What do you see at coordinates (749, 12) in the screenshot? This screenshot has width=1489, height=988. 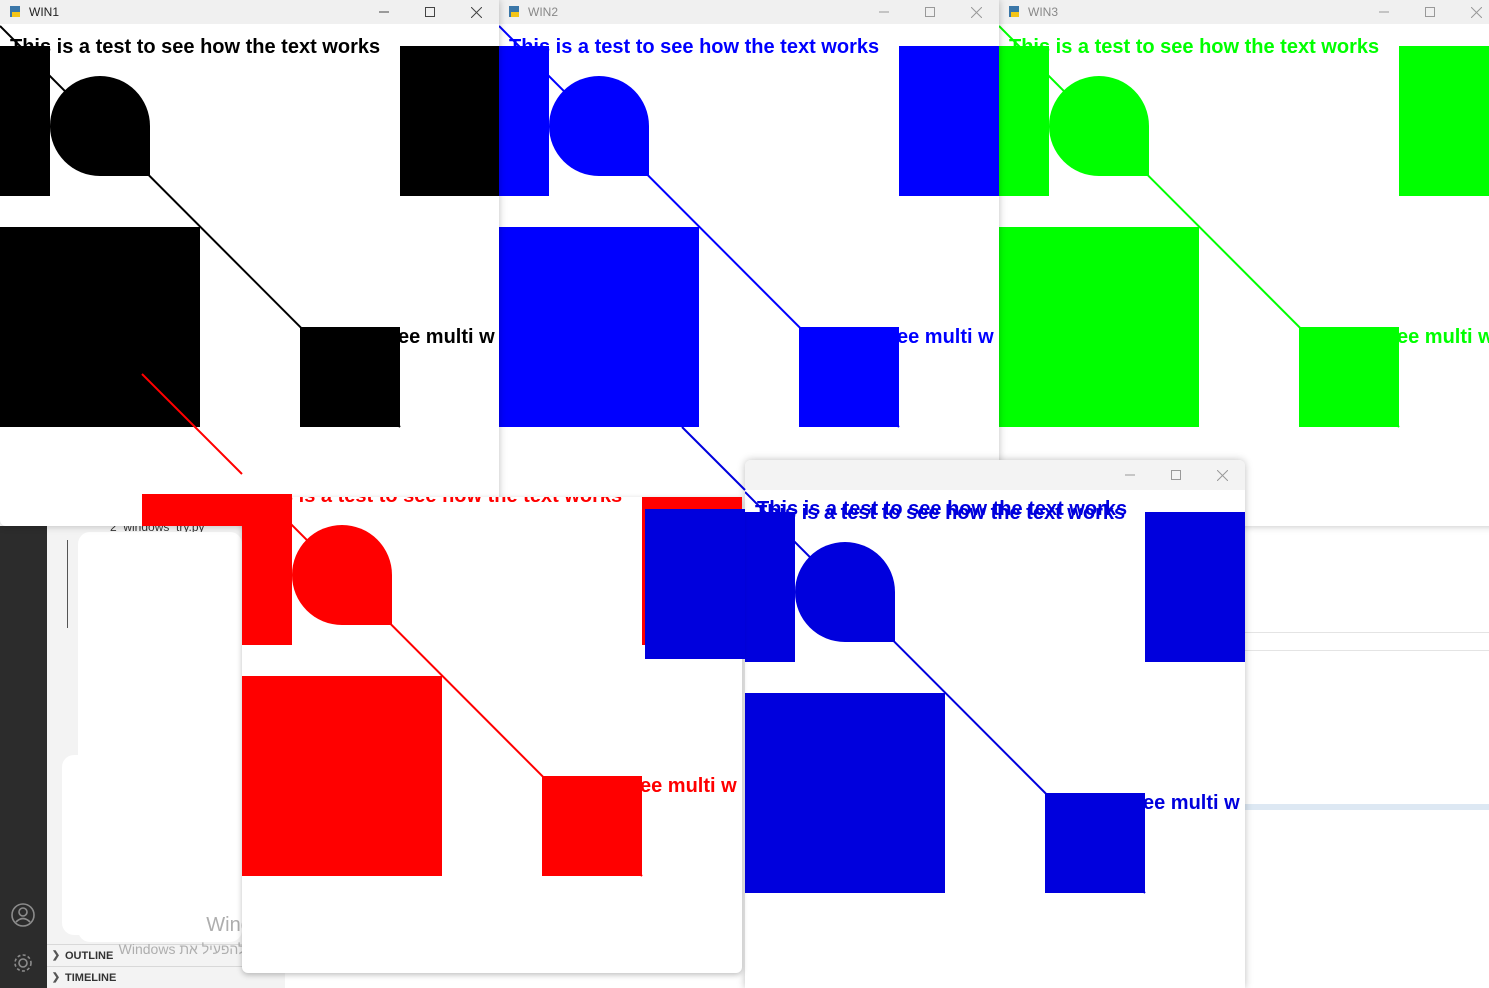 I see `window-titlebar: WIN2` at bounding box center [749, 12].